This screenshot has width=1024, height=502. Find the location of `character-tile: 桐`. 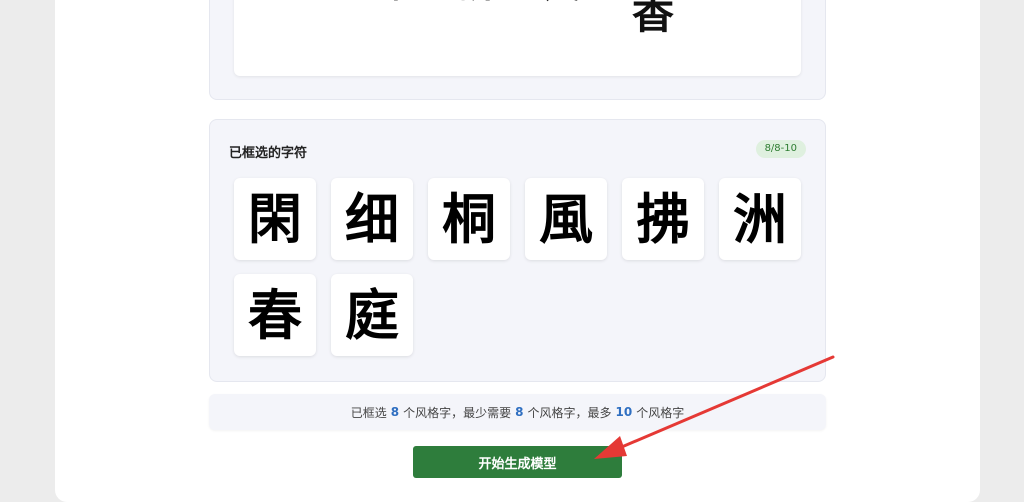

character-tile: 桐 is located at coordinates (469, 219).